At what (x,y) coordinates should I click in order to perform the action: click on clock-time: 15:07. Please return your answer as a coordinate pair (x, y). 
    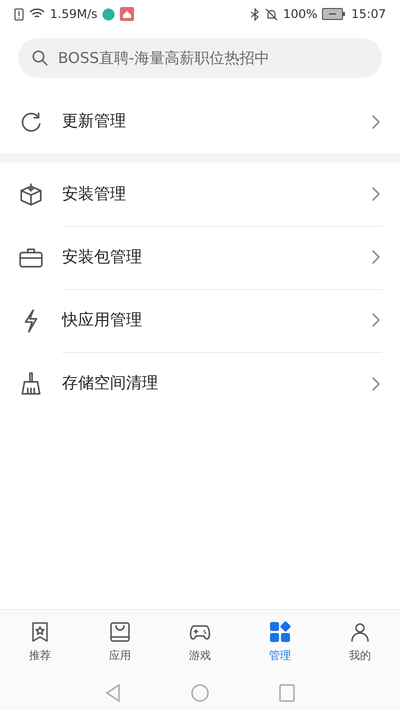
    Looking at the image, I should click on (368, 14).